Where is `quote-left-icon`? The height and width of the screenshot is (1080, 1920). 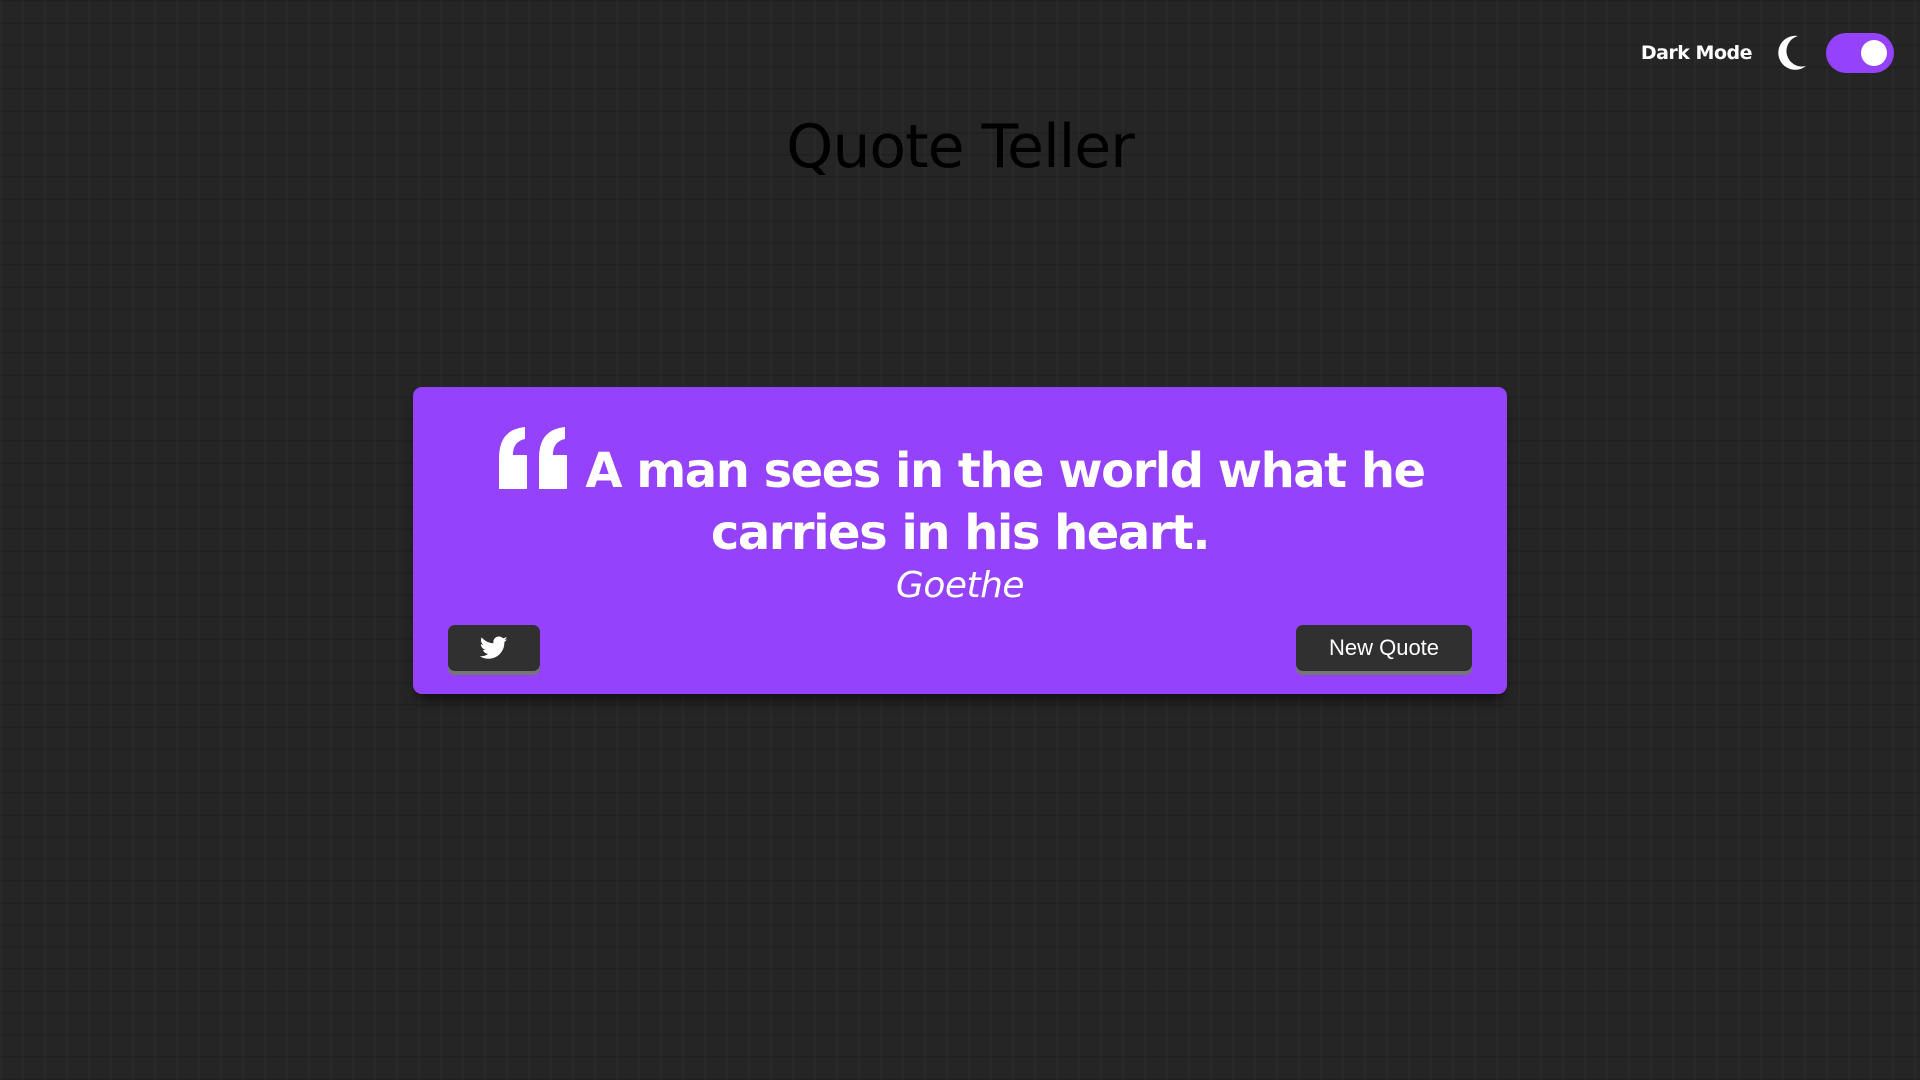 quote-left-icon is located at coordinates (533, 458).